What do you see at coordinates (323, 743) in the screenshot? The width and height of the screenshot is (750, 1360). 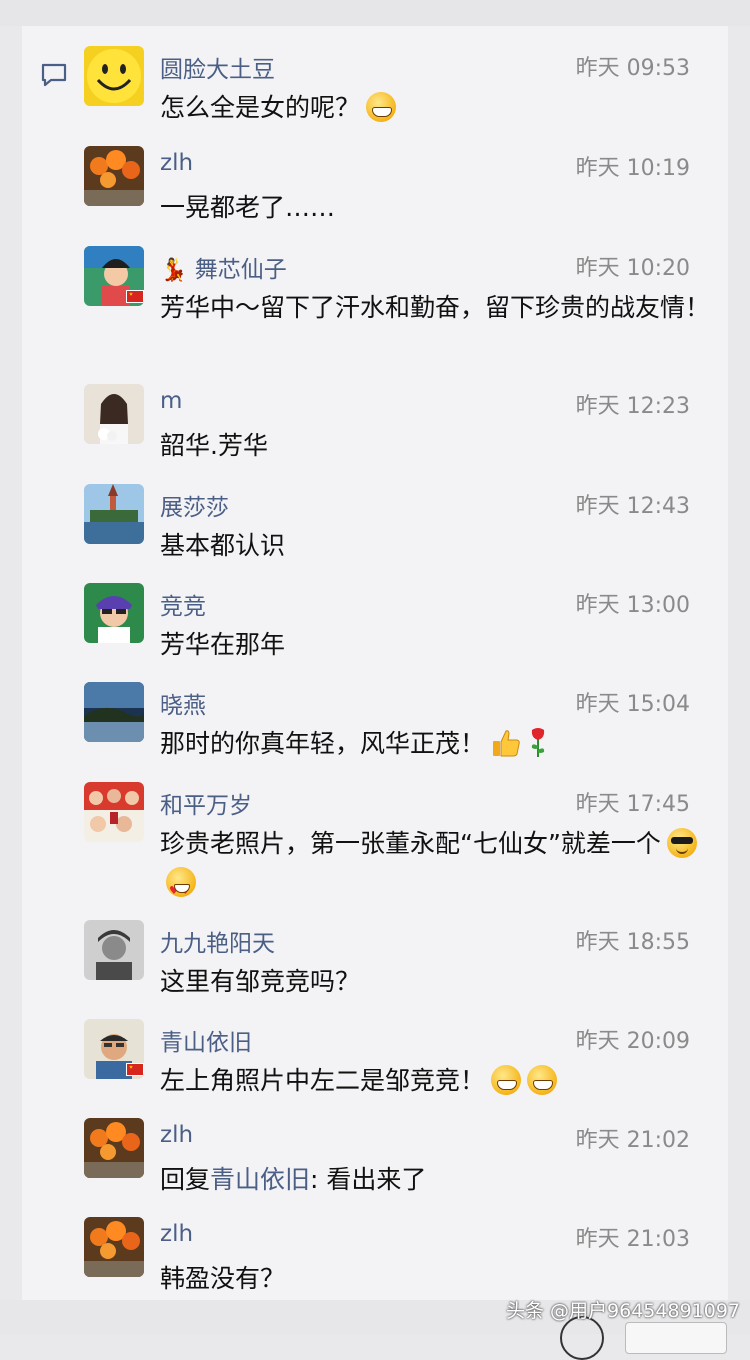 I see `comment-text-body: 那时的你真年轻，风华正茂！` at bounding box center [323, 743].